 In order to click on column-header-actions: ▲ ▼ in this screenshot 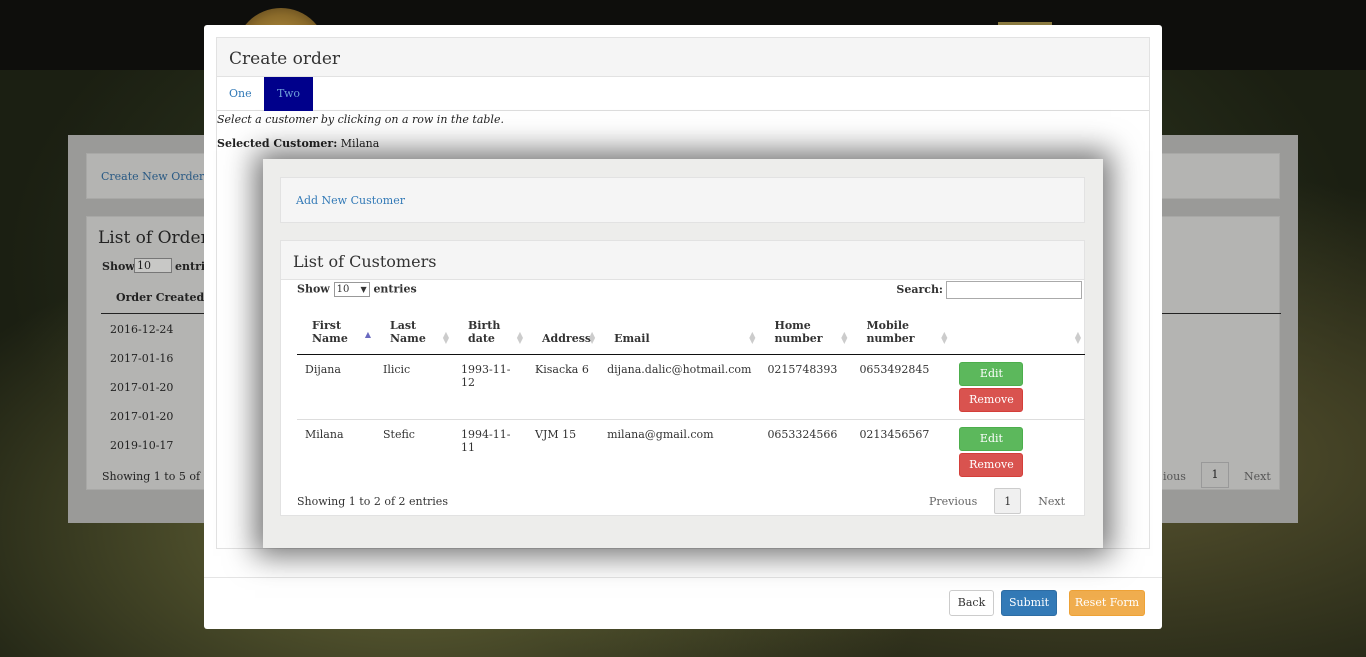, I will do `click(1018, 333)`.